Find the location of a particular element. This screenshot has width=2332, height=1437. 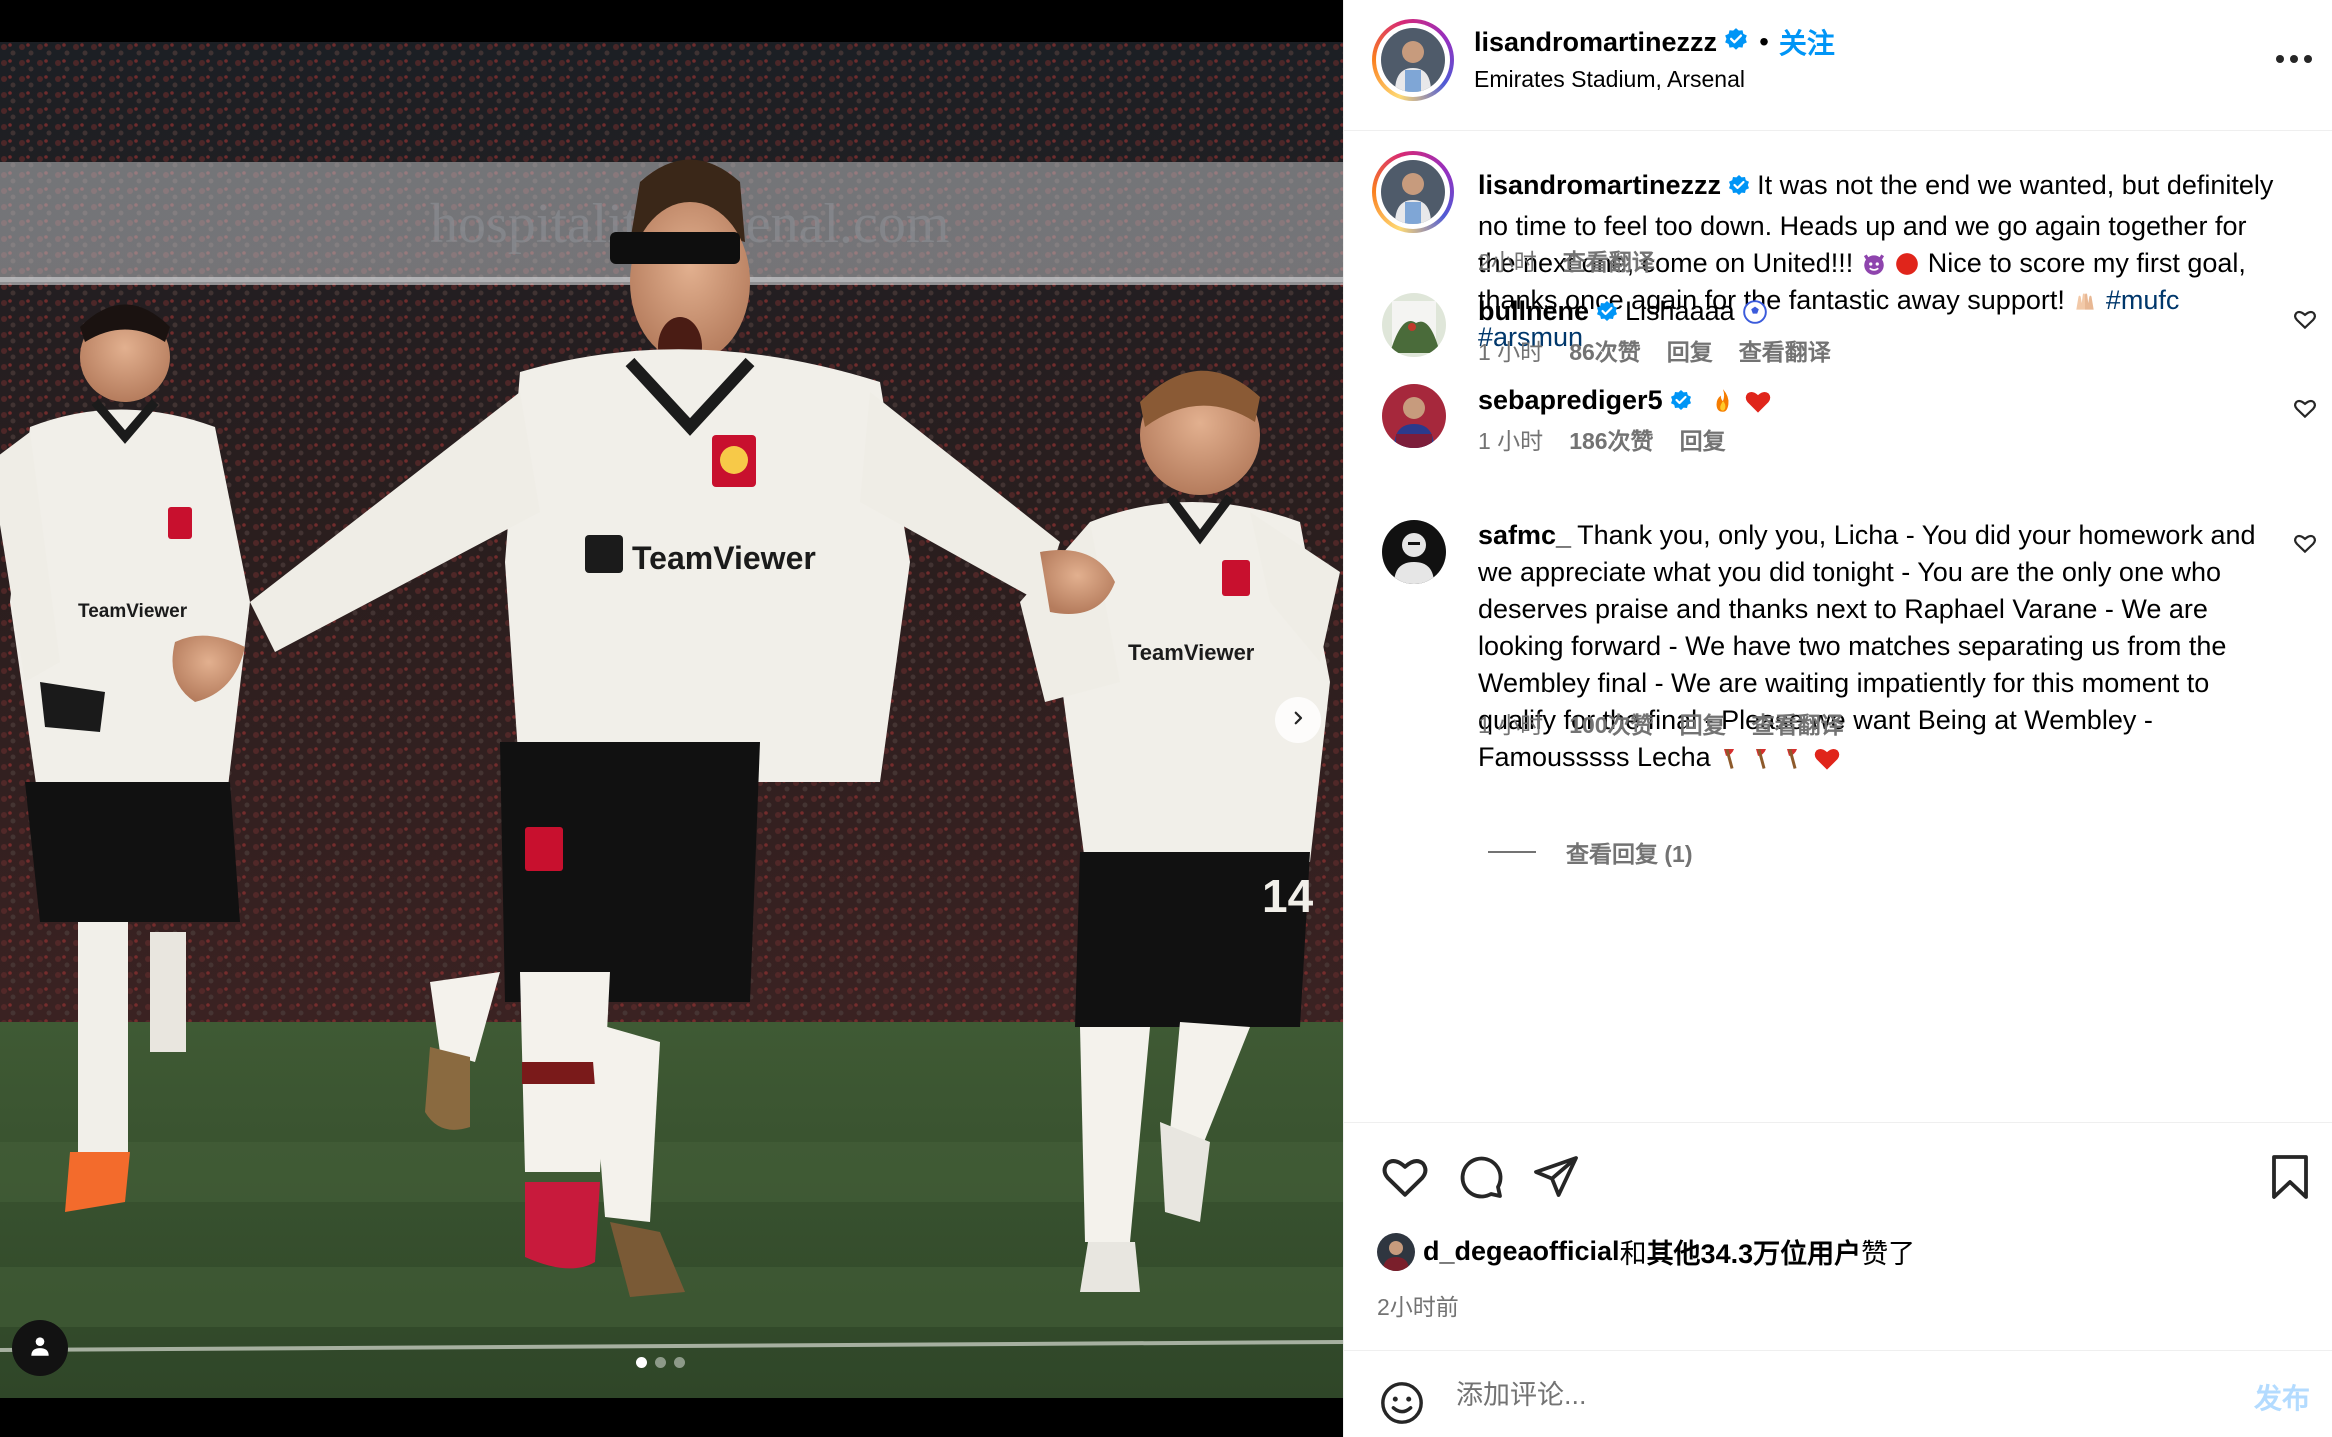

chevron-right-icon is located at coordinates (1298, 720).